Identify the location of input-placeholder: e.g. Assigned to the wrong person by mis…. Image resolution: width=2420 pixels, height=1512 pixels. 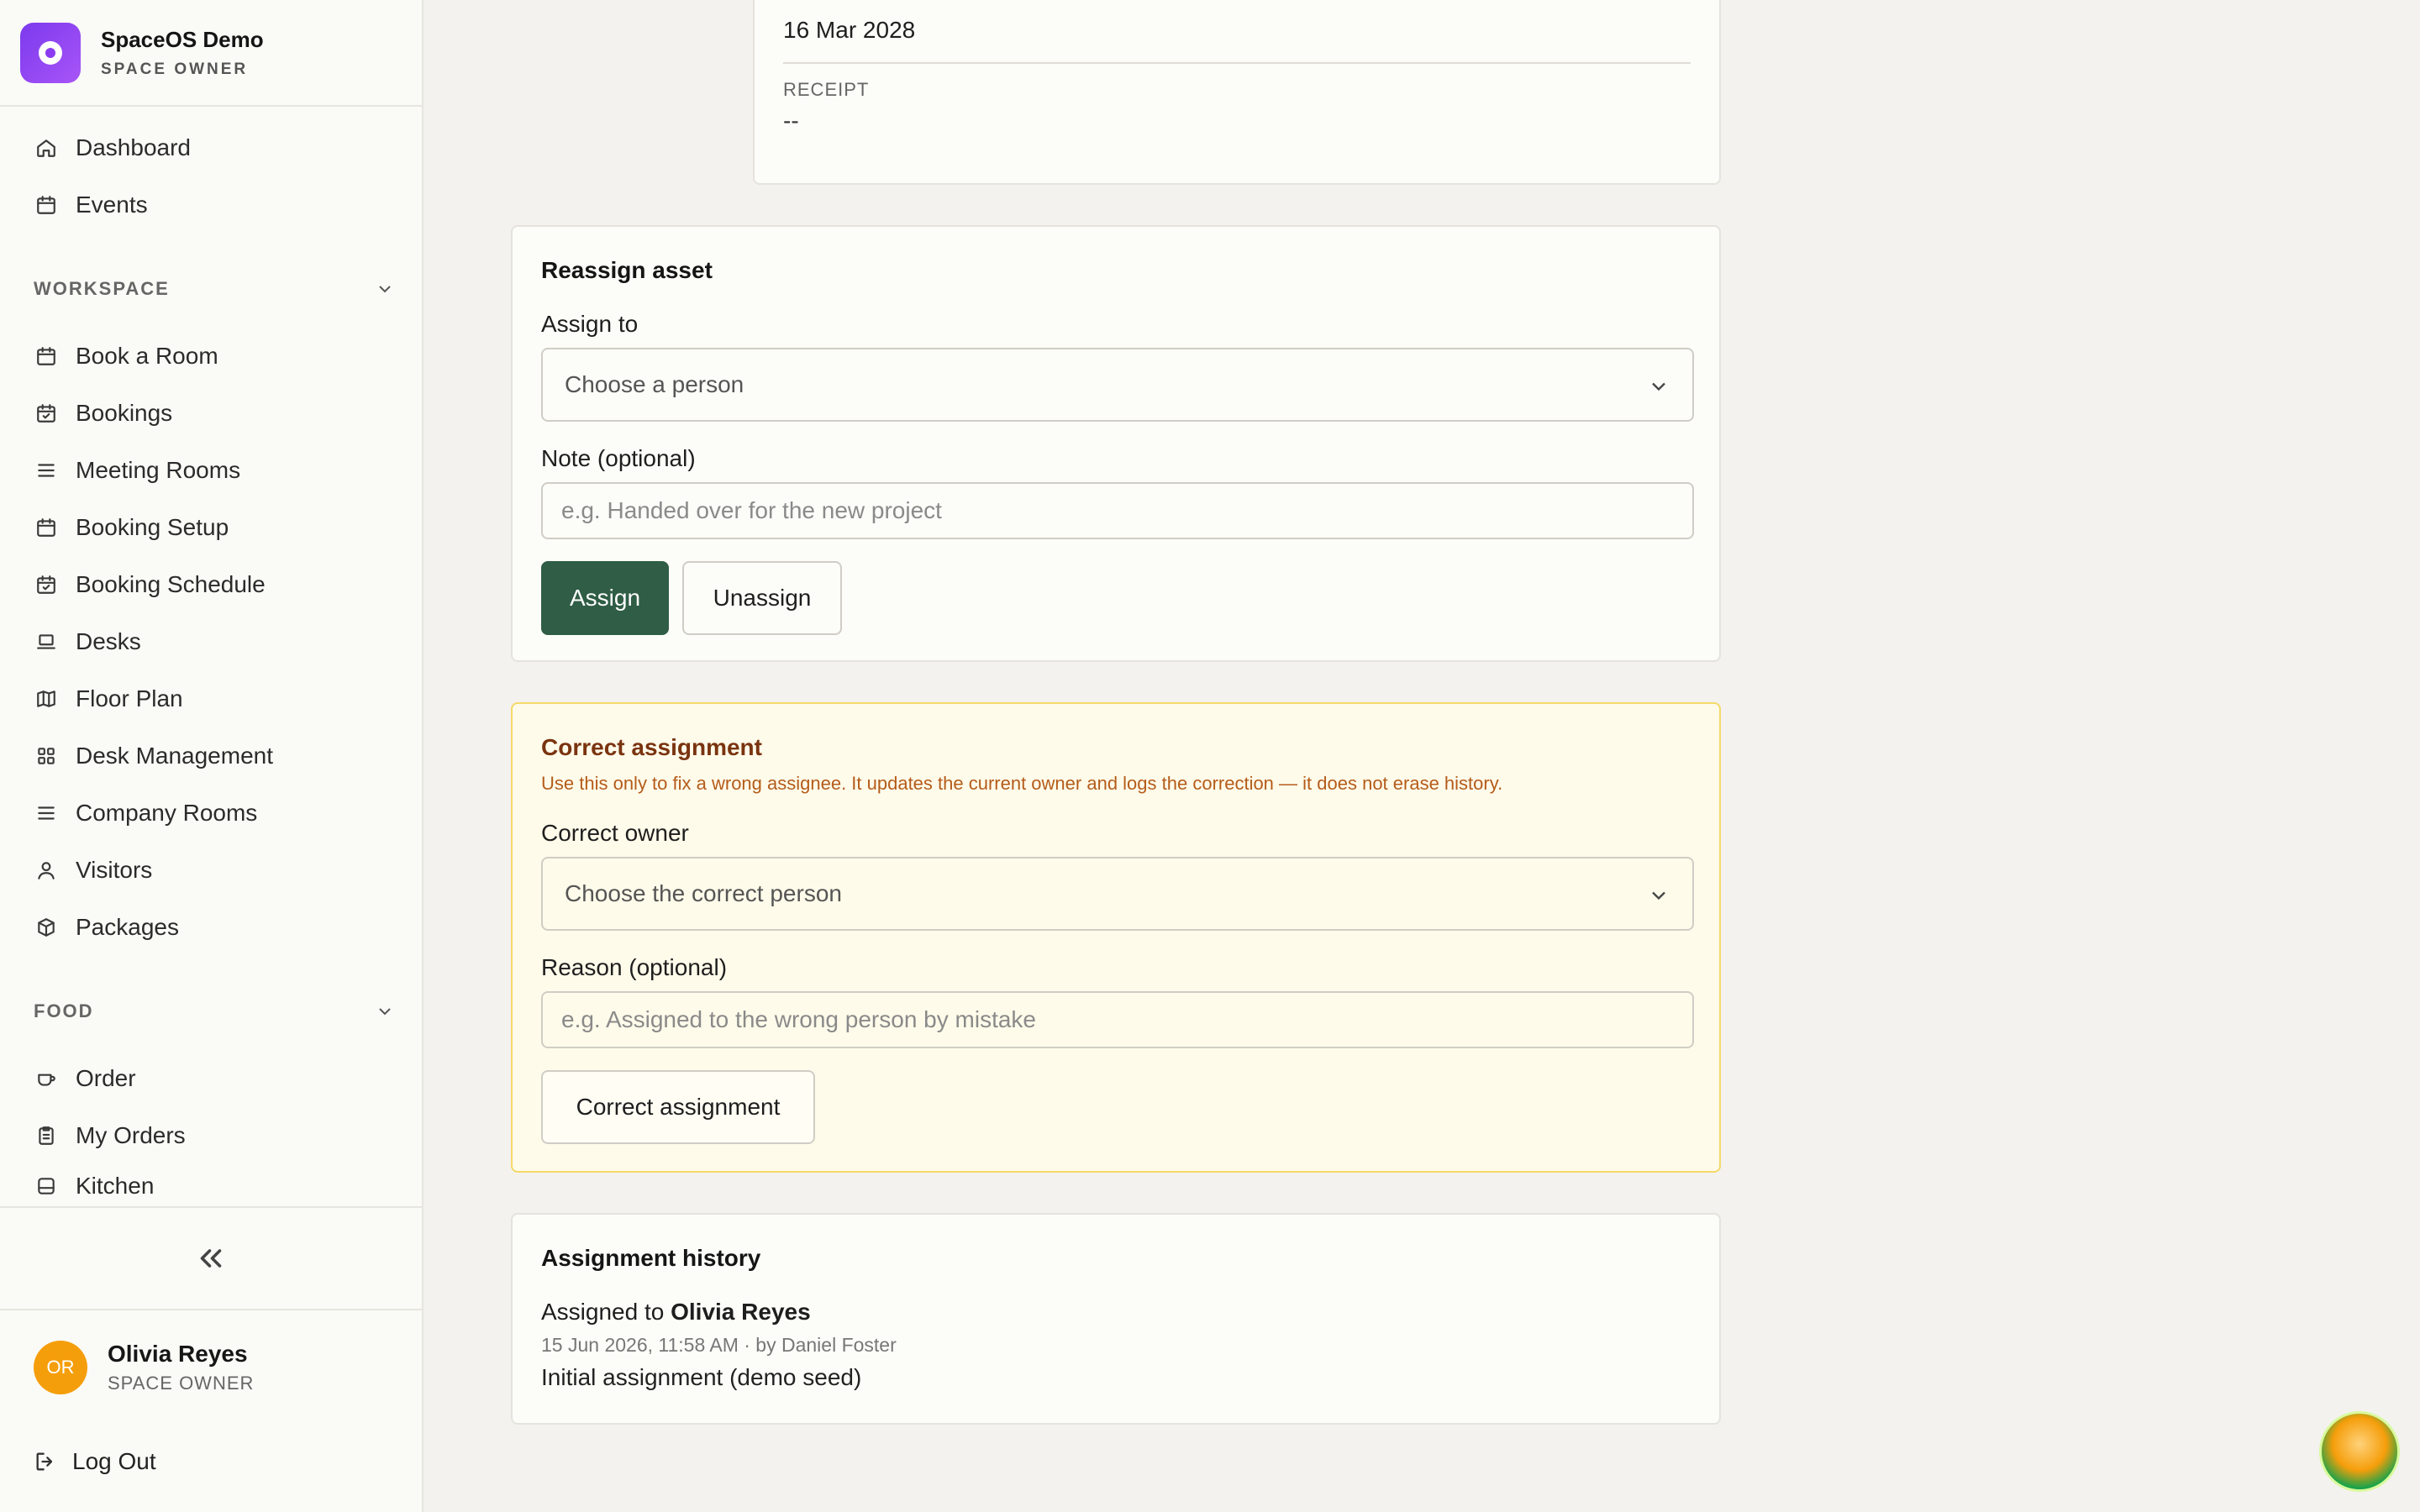
(798, 1019).